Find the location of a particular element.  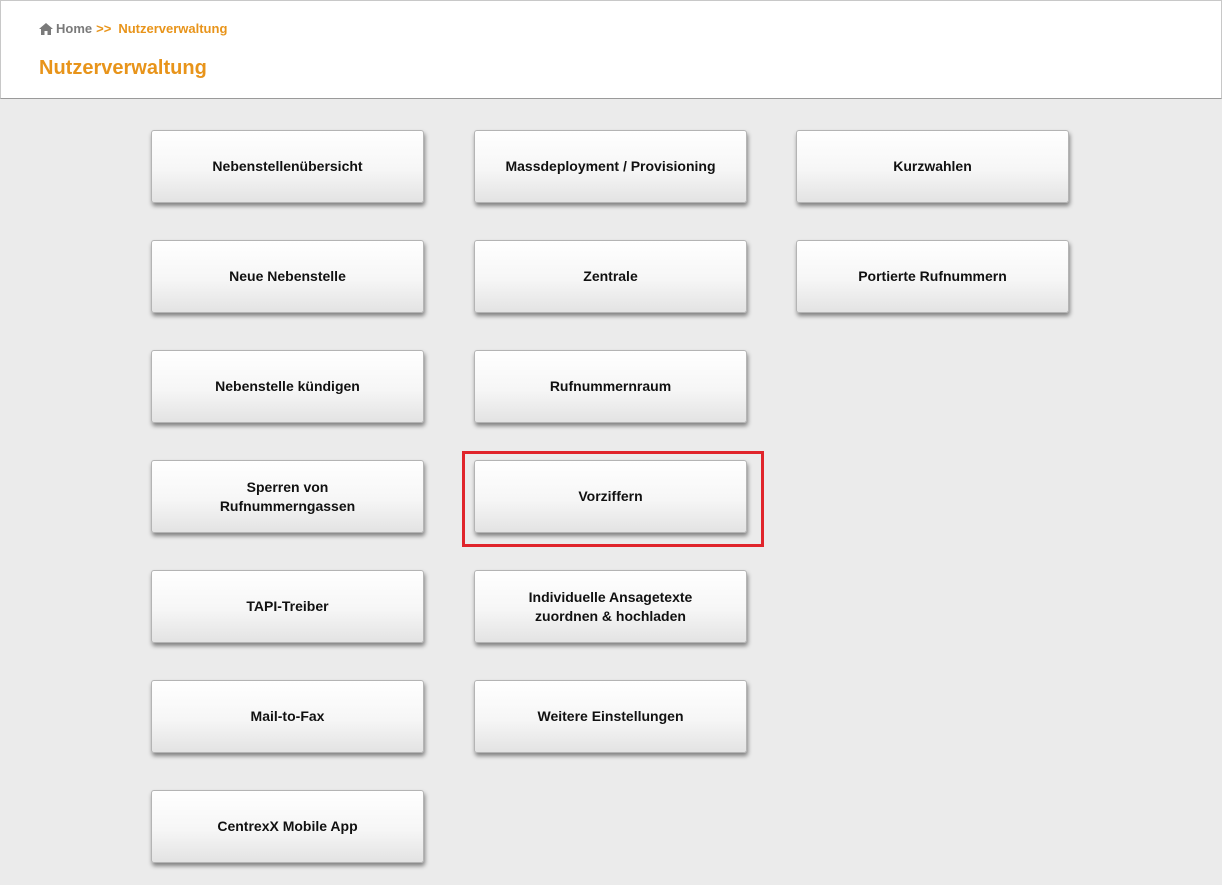

centrexx-mobile-app-button: CentrexX Mobile App is located at coordinates (287, 826).